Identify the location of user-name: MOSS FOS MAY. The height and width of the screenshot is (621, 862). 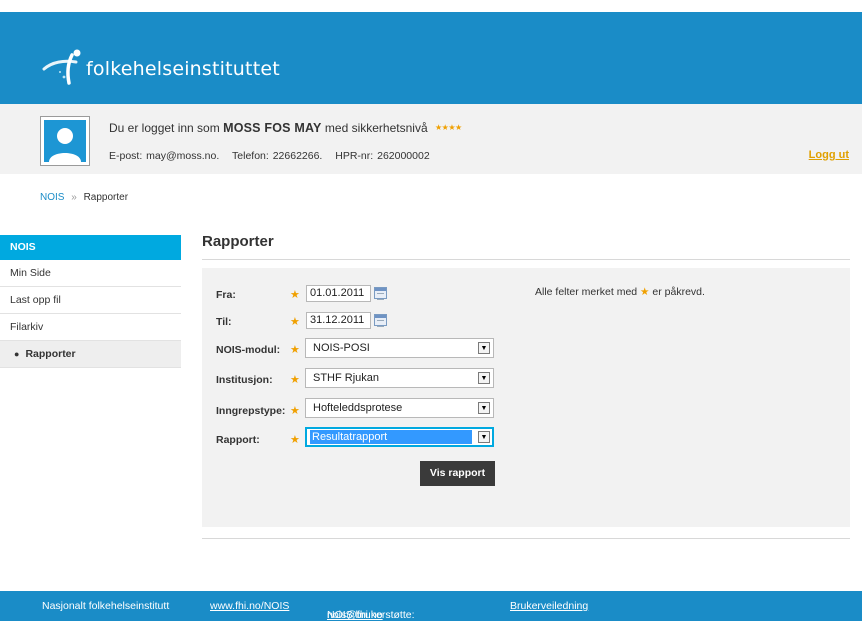
(272, 128).